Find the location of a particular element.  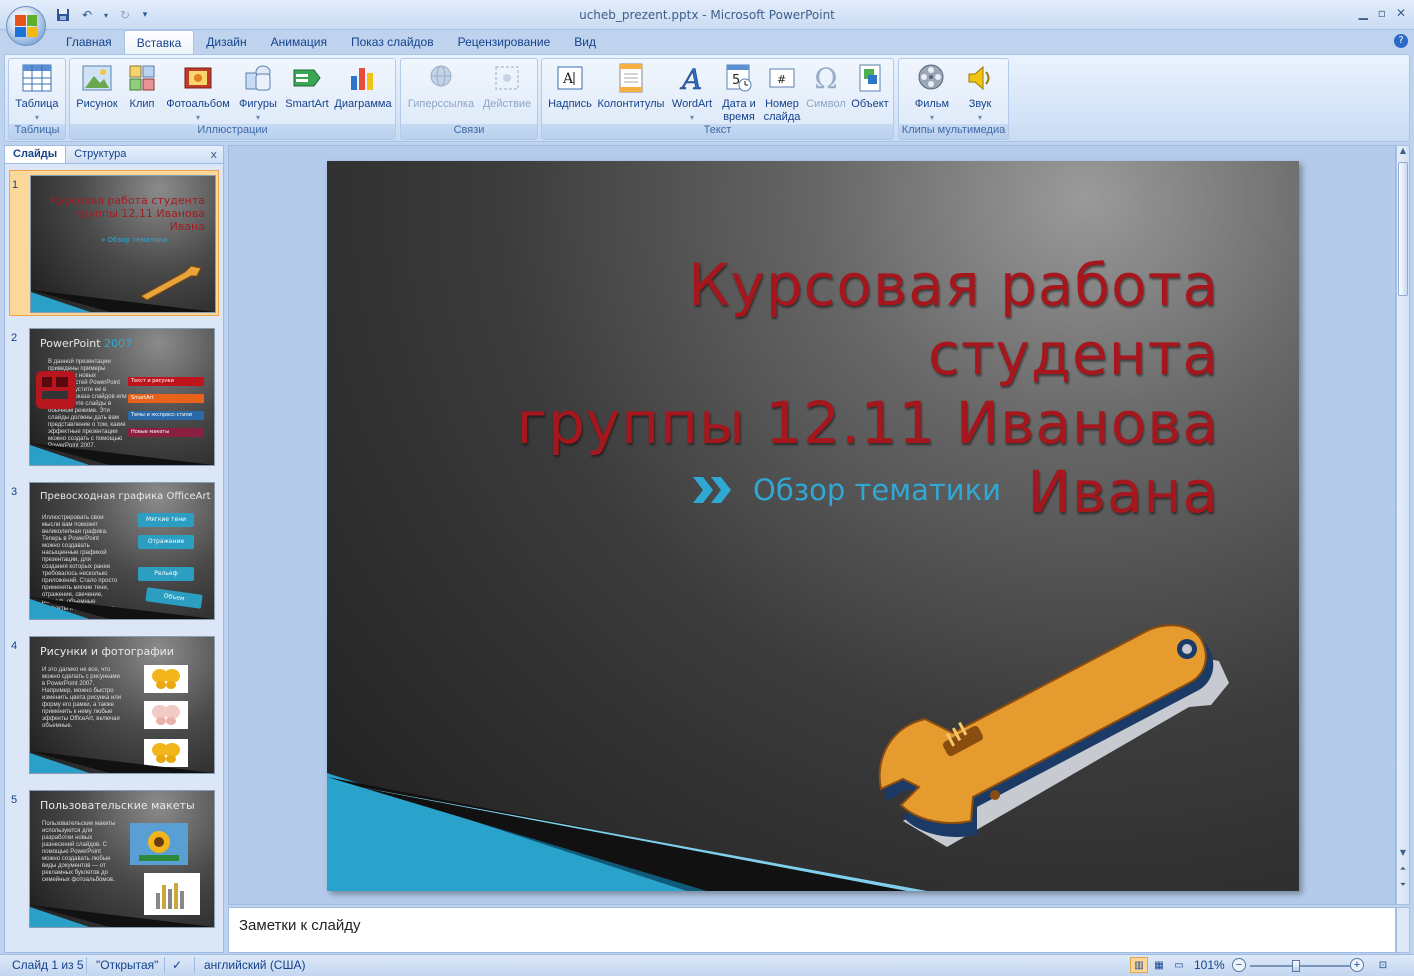

thumb-title-highlight: 2007 is located at coordinates (118, 343).